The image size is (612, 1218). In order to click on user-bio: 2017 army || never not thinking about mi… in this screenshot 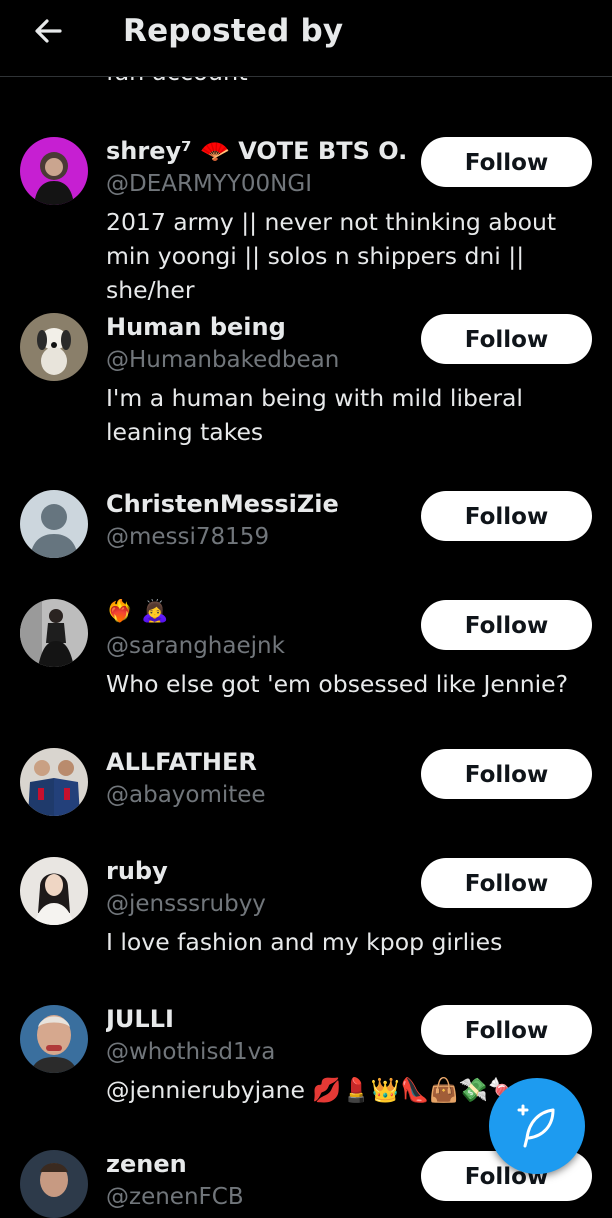, I will do `click(331, 256)`.